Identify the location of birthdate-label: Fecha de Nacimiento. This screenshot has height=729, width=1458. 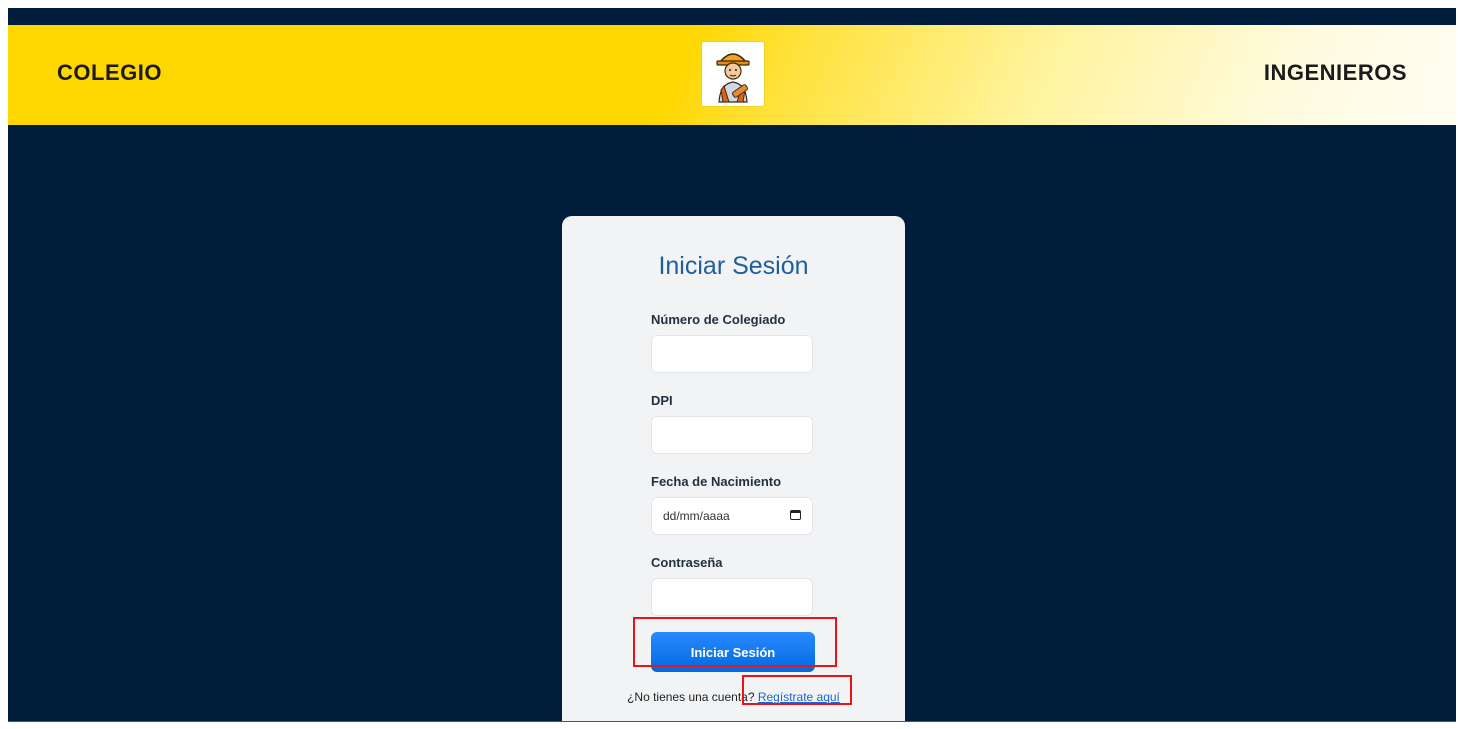
(716, 481).